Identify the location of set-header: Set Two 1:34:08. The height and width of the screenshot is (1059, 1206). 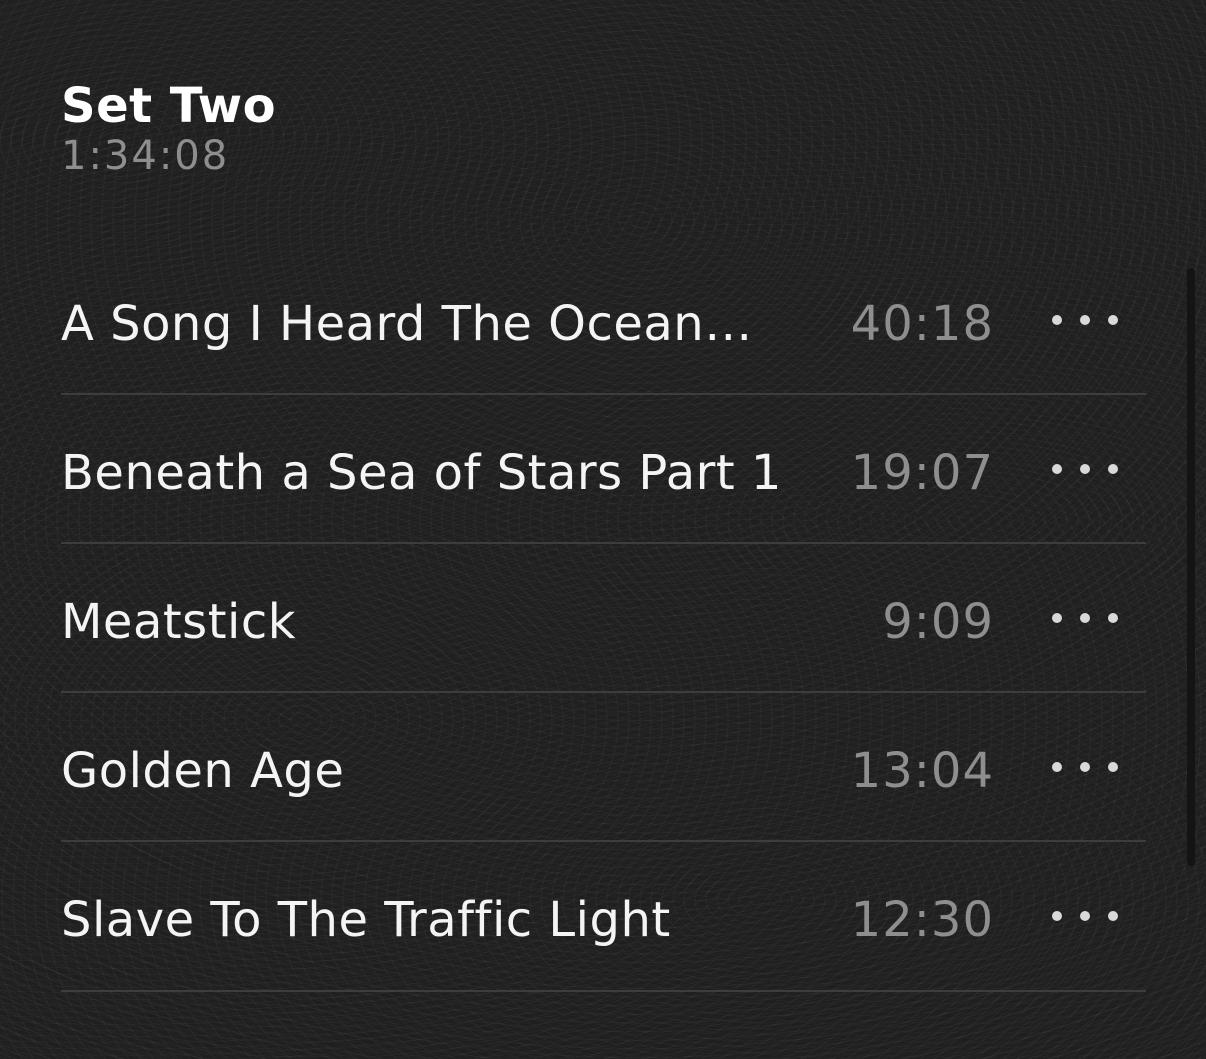
(168, 127).